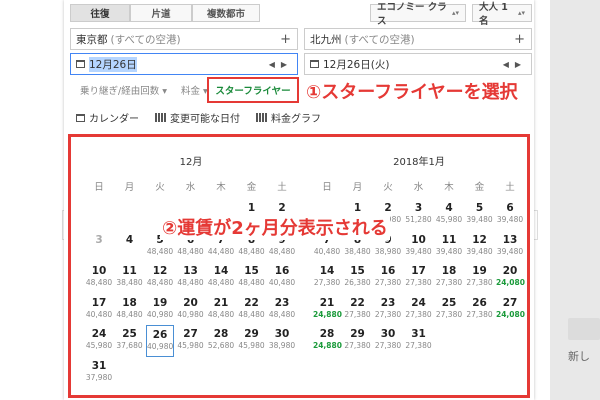  Describe the element at coordinates (419, 278) in the screenshot. I see `calendar-day: 17 27,380` at that location.